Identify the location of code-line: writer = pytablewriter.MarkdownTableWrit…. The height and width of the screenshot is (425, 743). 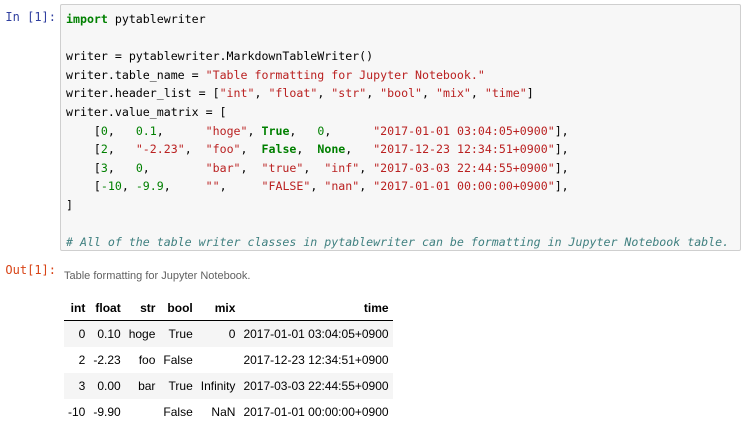
(220, 56).